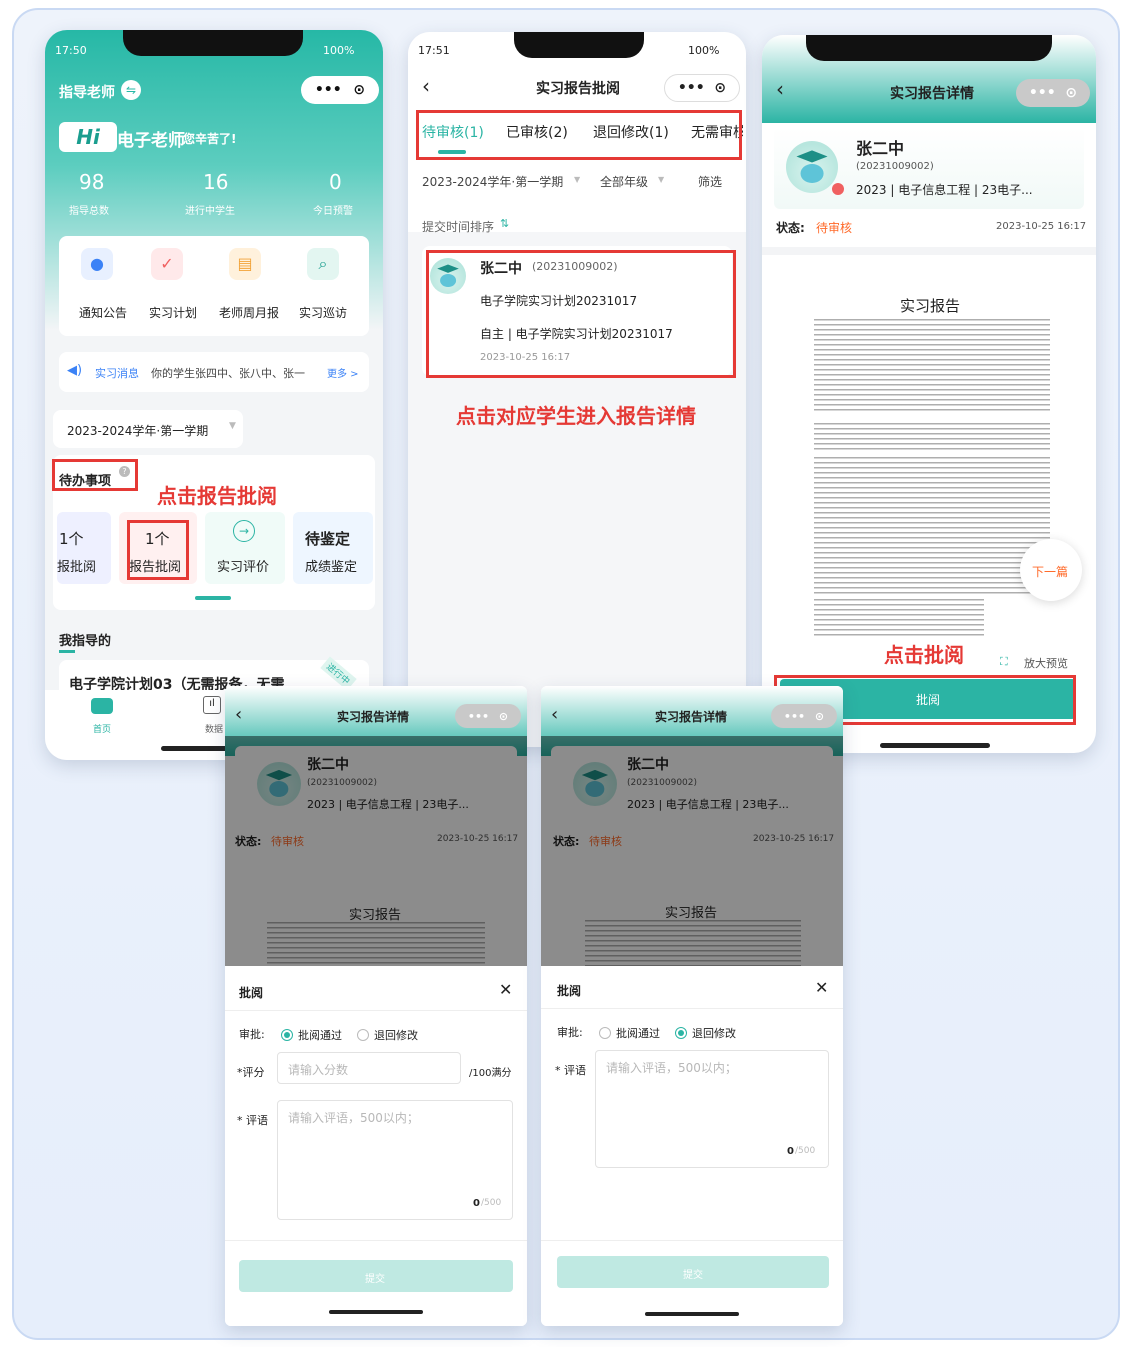 Image resolution: width=1124 pixels, height=1347 pixels. What do you see at coordinates (458, 226) in the screenshot?
I see `sort-label: 提交时间排序` at bounding box center [458, 226].